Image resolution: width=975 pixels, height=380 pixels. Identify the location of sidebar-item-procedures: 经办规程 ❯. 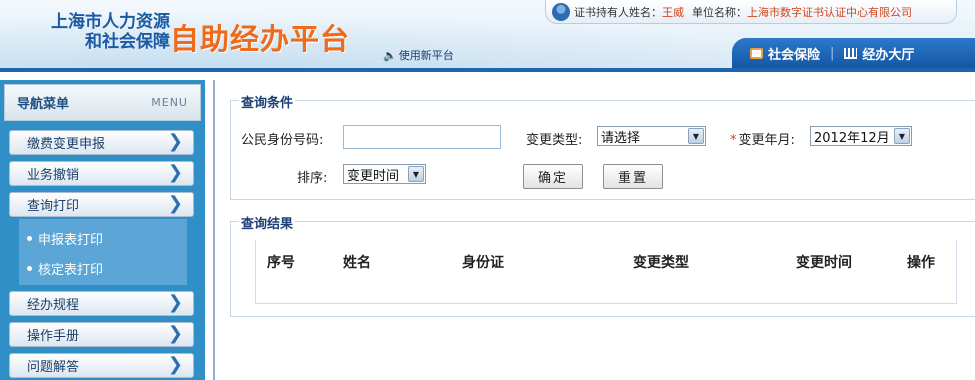
(101, 303).